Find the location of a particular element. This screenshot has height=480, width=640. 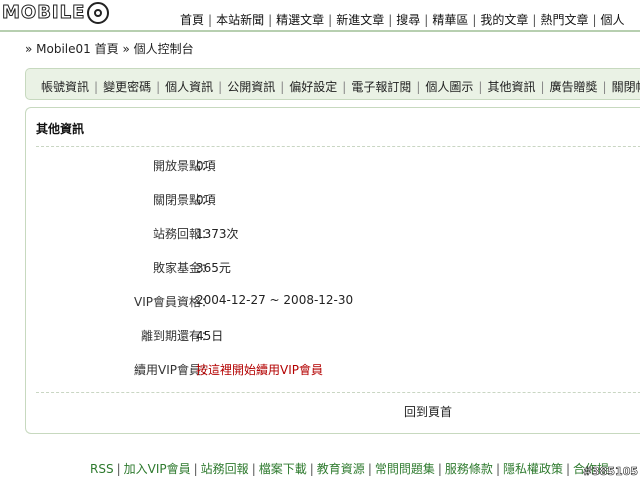

tab-personal-info: 個人資訊 is located at coordinates (189, 87).